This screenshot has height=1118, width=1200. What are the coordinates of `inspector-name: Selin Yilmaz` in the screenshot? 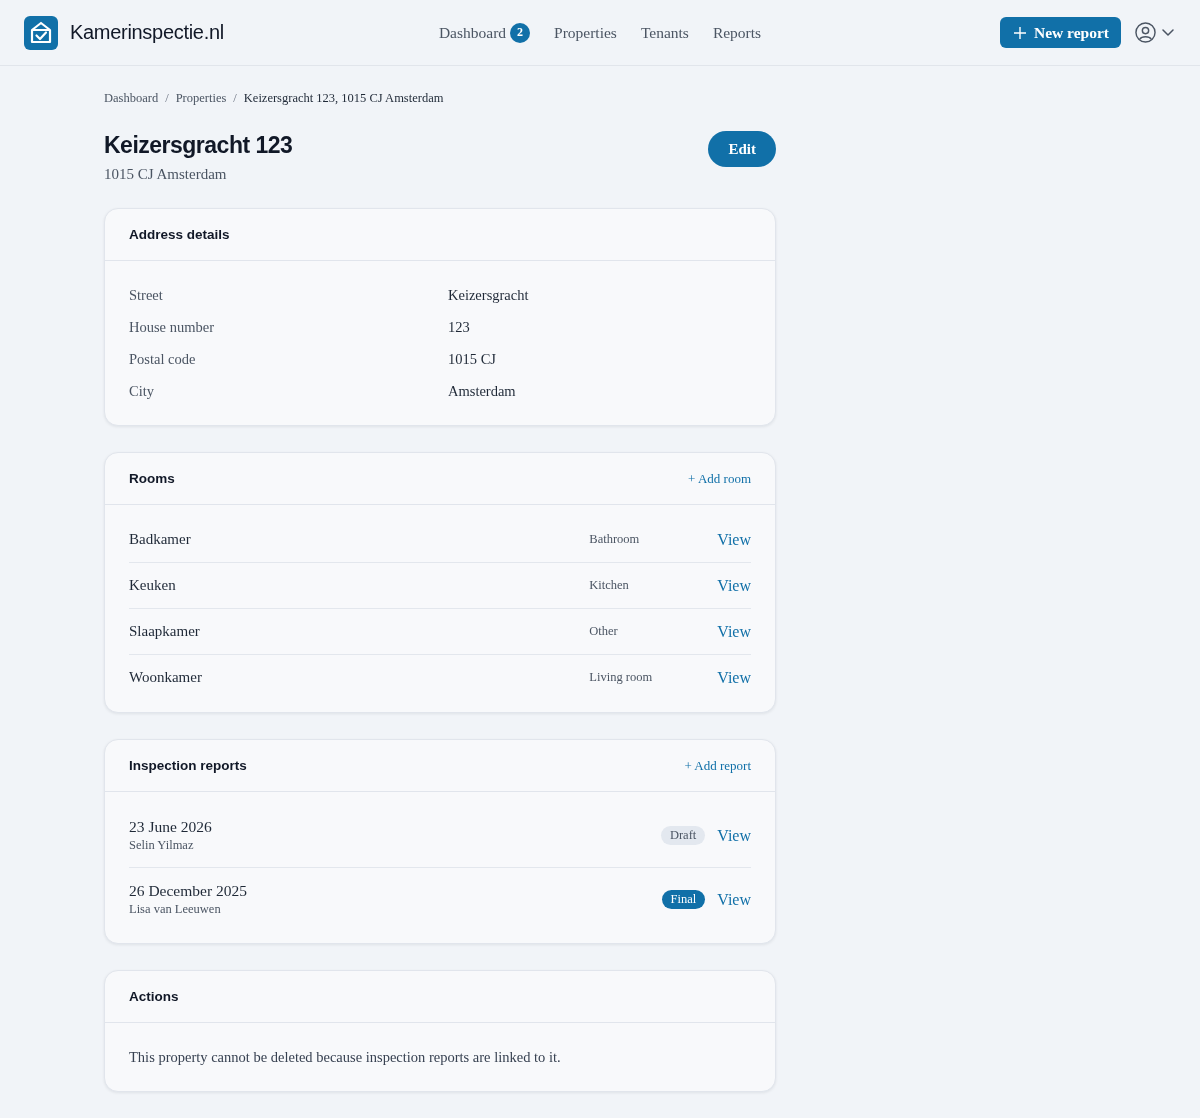 It's located at (162, 845).